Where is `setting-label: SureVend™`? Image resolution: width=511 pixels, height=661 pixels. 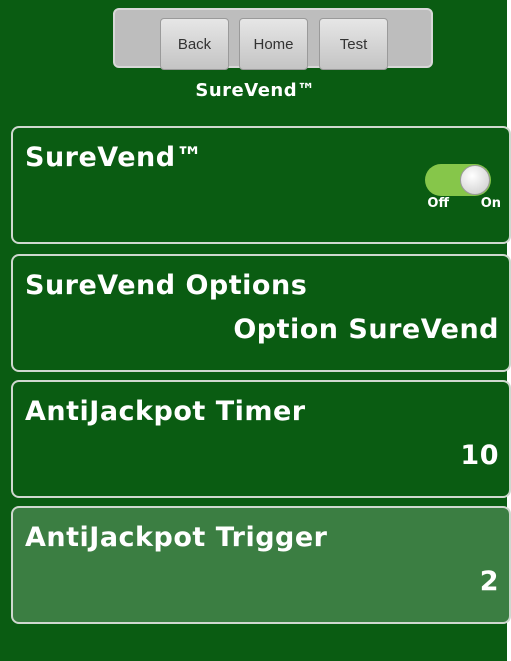 setting-label: SureVend™ is located at coordinates (114, 157).